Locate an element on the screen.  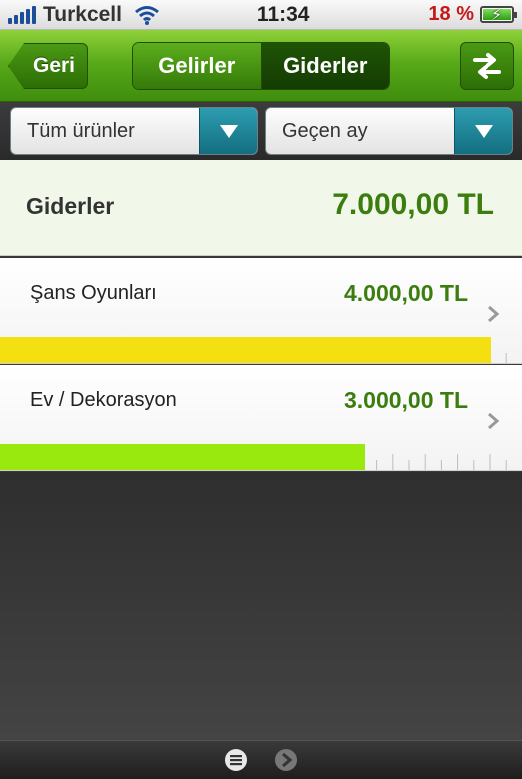
summary-amount: 7.000,00 TL is located at coordinates (413, 204).